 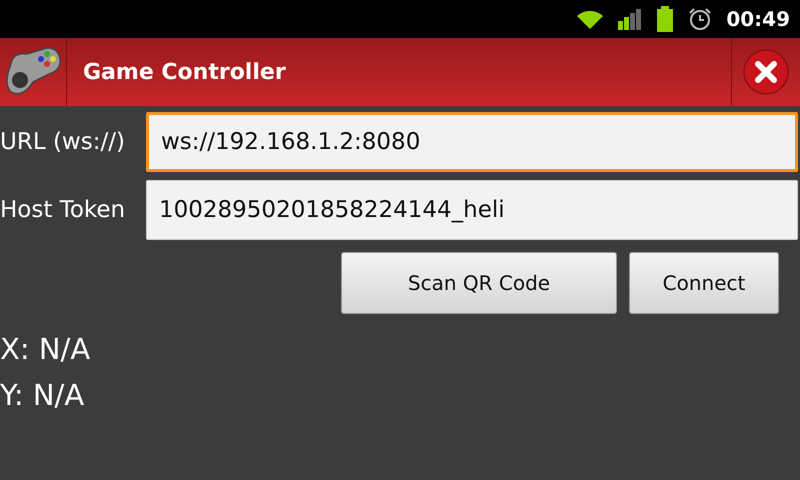 What do you see at coordinates (185, 72) in the screenshot?
I see `app-title: Game Controller` at bounding box center [185, 72].